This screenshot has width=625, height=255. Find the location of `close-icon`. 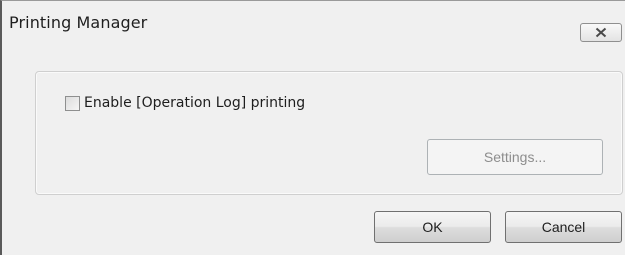

close-icon is located at coordinates (601, 32).